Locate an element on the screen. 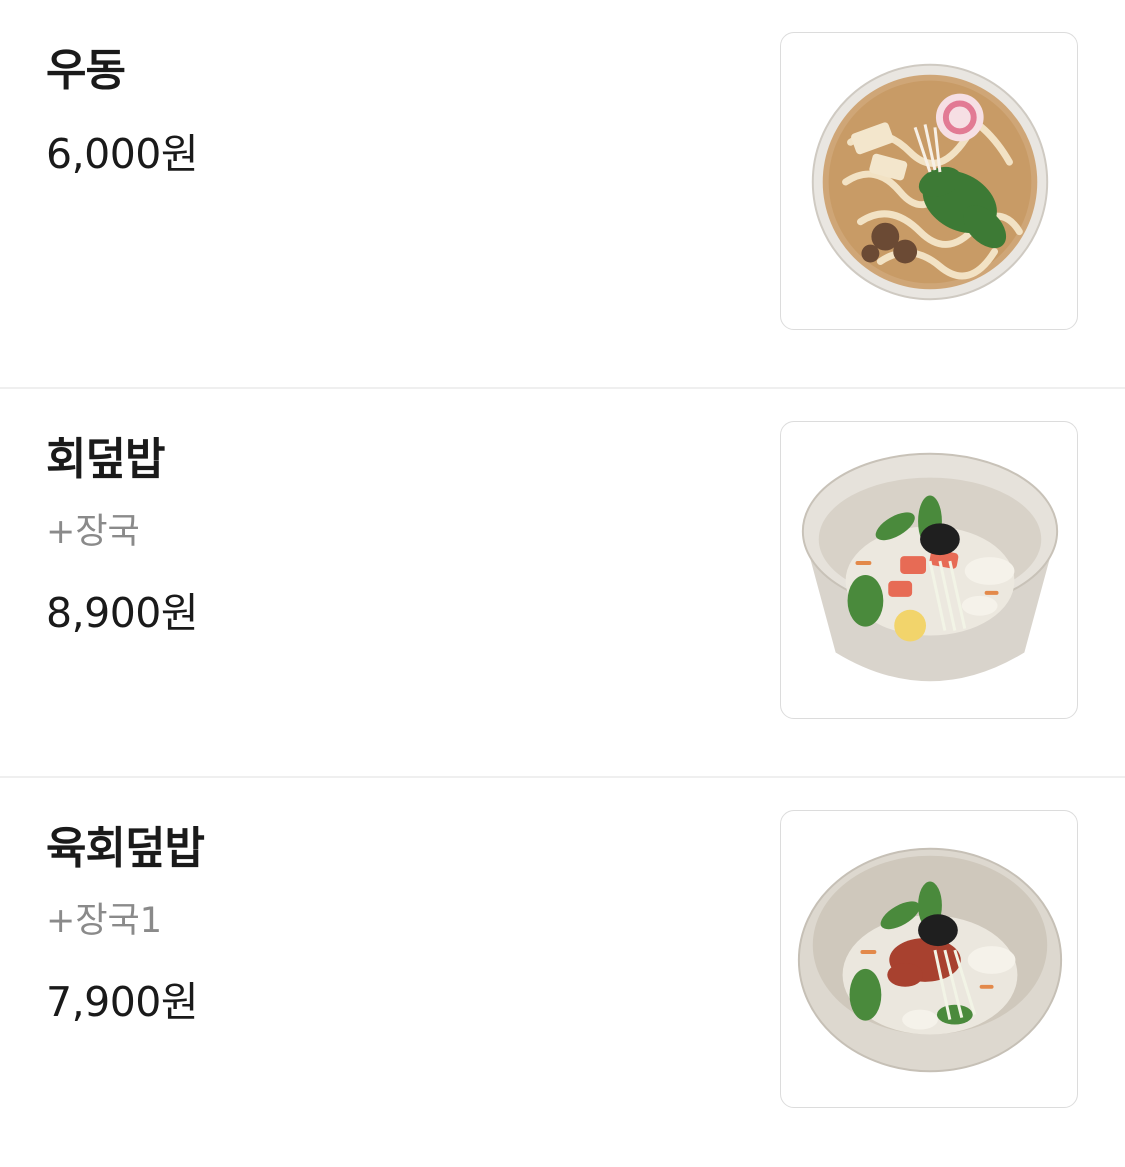 This screenshot has height=1167, width=1125. menu-item-price: 8,900원 is located at coordinates (122, 613).